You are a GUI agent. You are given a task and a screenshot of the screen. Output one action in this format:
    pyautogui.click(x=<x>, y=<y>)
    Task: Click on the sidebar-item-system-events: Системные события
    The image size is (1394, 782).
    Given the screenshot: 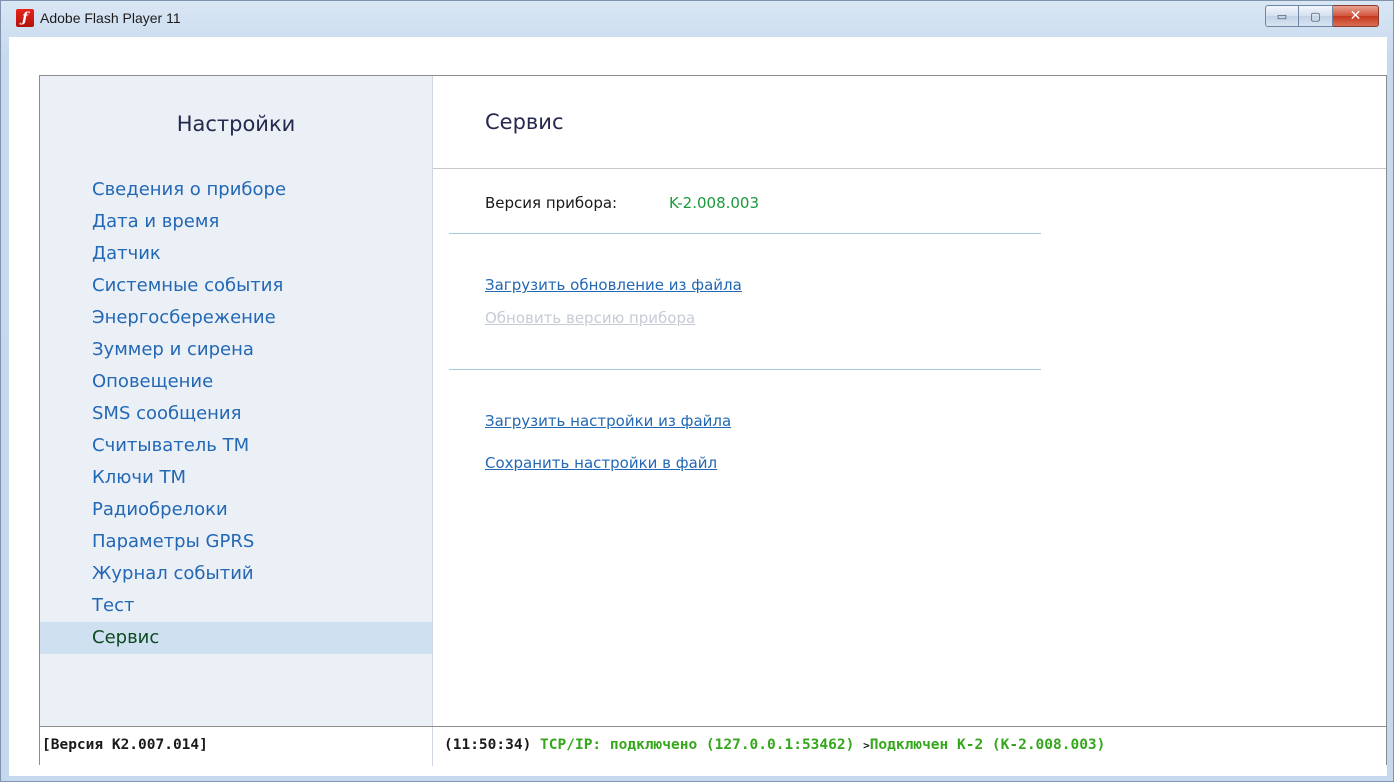 What is the action you would take?
    pyautogui.click(x=236, y=286)
    